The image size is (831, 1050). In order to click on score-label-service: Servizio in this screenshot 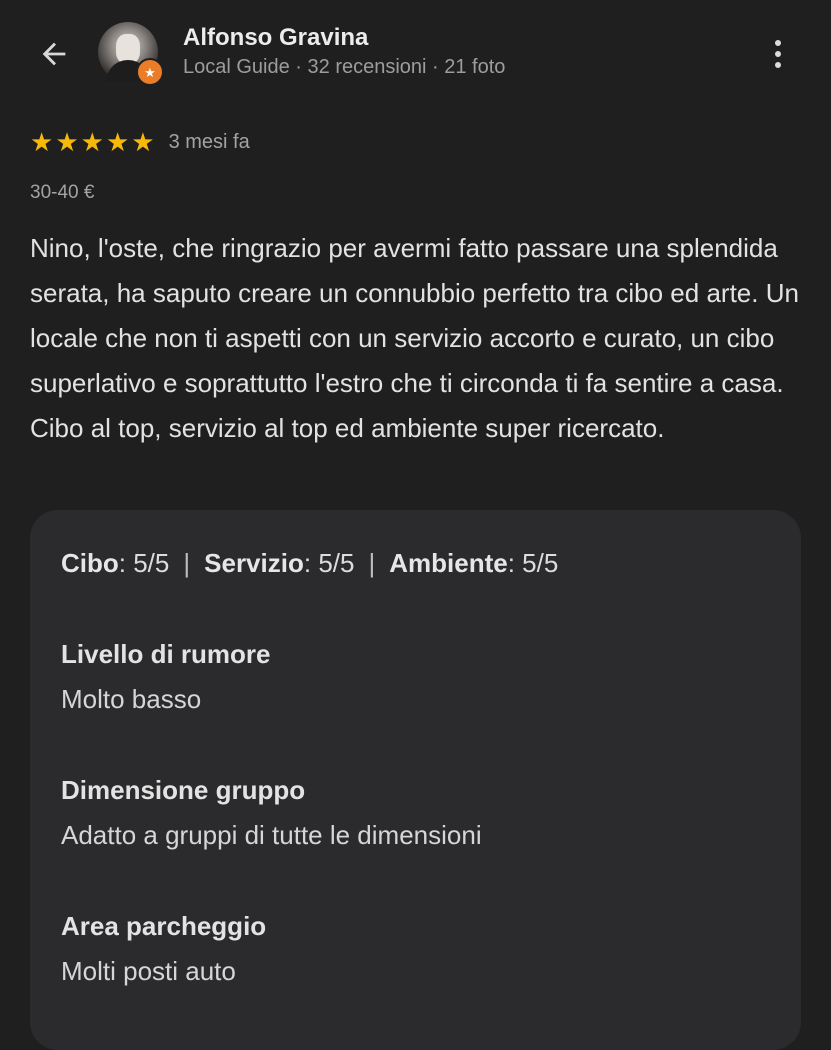, I will do `click(254, 563)`.